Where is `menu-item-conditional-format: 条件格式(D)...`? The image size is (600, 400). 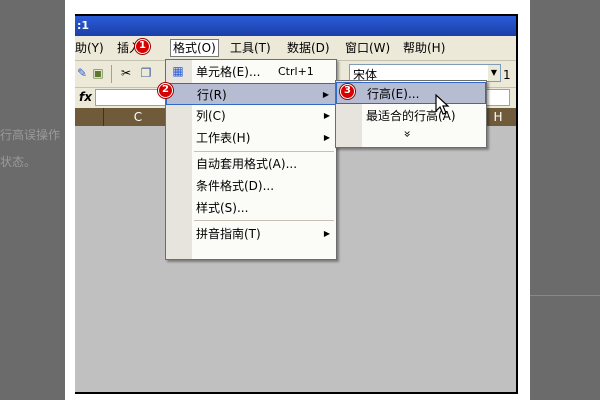
menu-item-conditional-format: 条件格式(D)... is located at coordinates (251, 186).